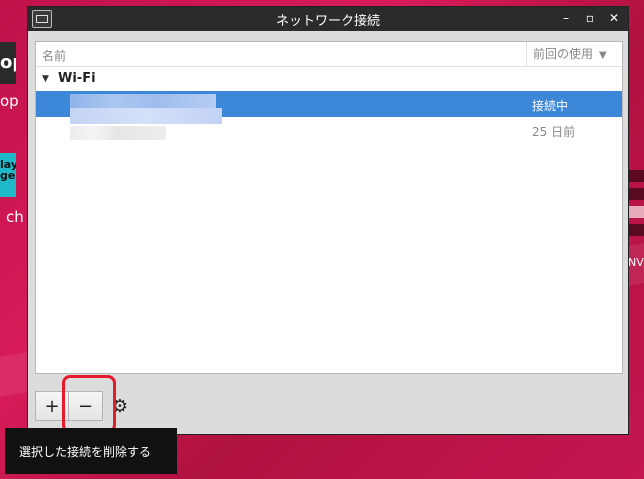 The image size is (644, 479). What do you see at coordinates (563, 54) in the screenshot?
I see `column-header-last-used-label: 前回の使用` at bounding box center [563, 54].